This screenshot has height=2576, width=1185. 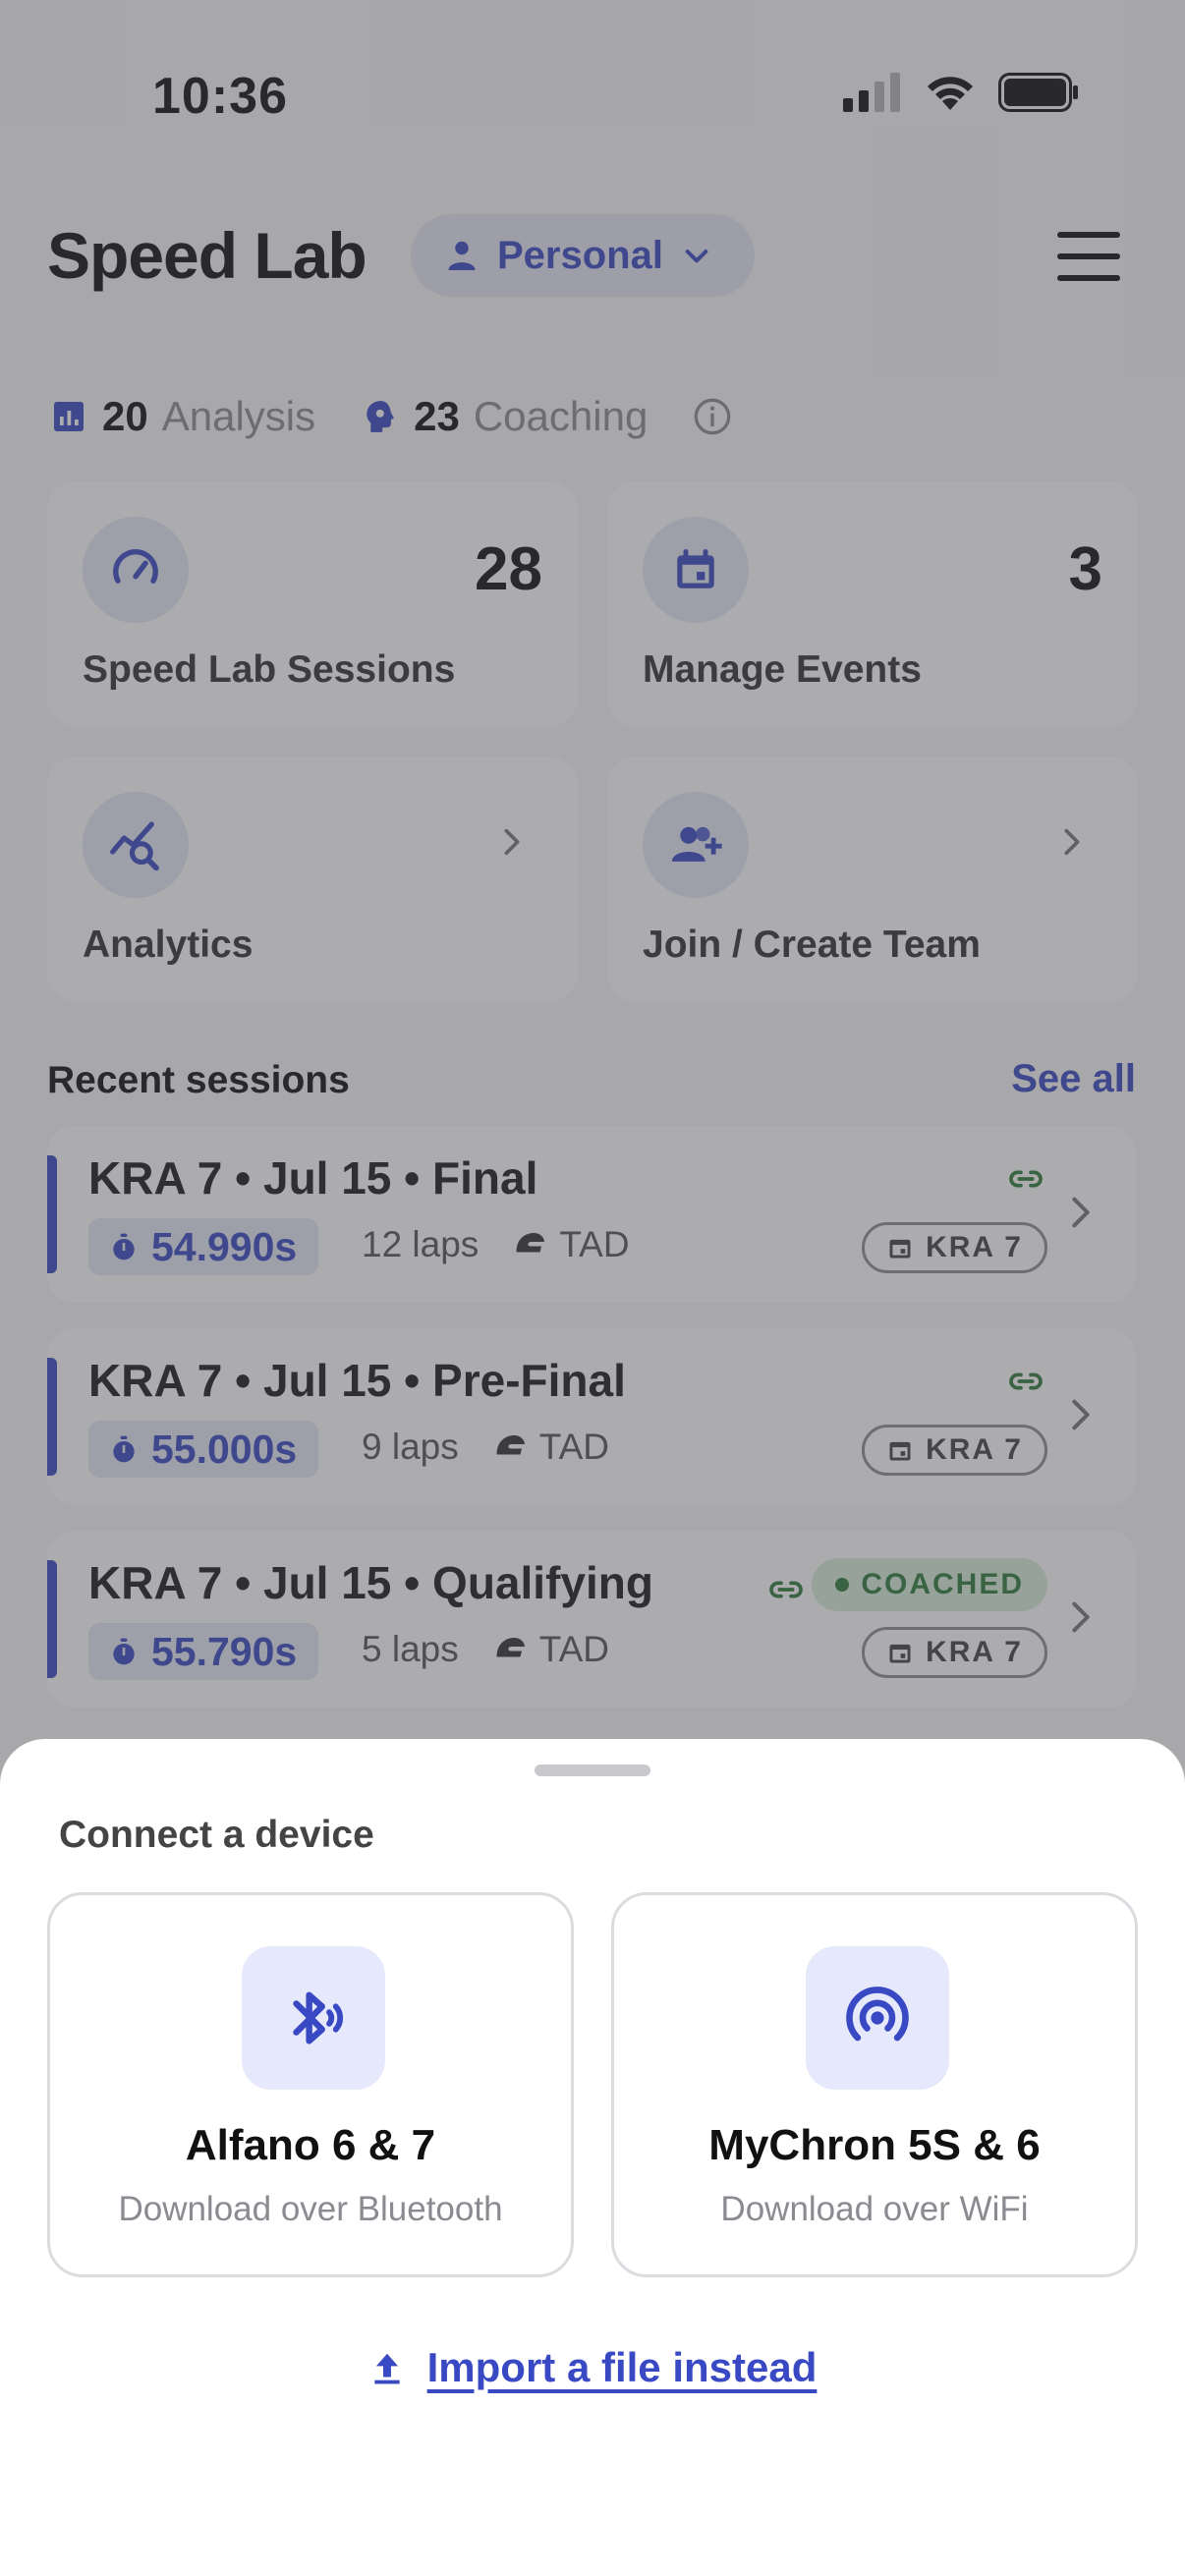 I want to click on device-name: Alfano 6 & 7, so click(x=311, y=2145).